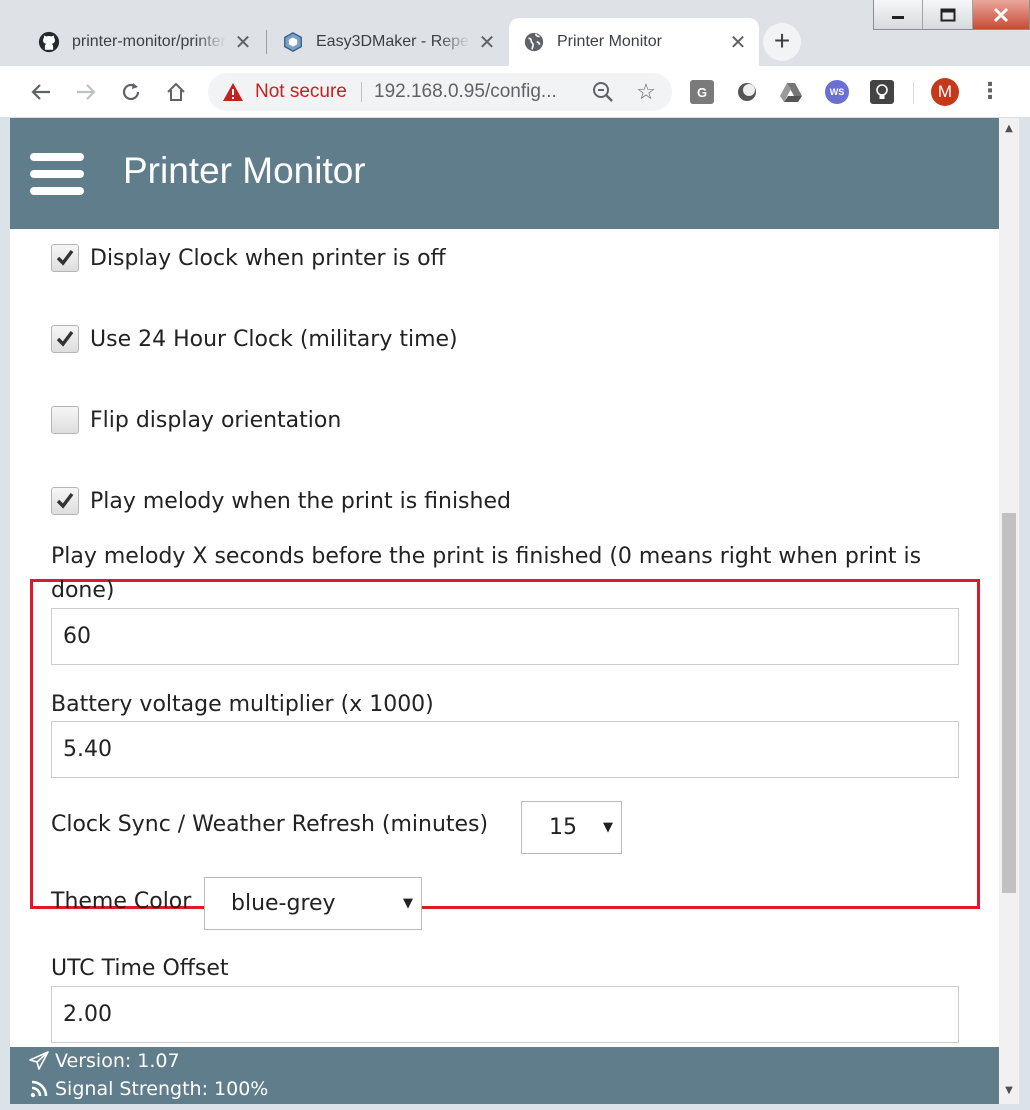 This screenshot has height=1110, width=1030. I want to click on scrollbar-thumb, so click(1009, 703).